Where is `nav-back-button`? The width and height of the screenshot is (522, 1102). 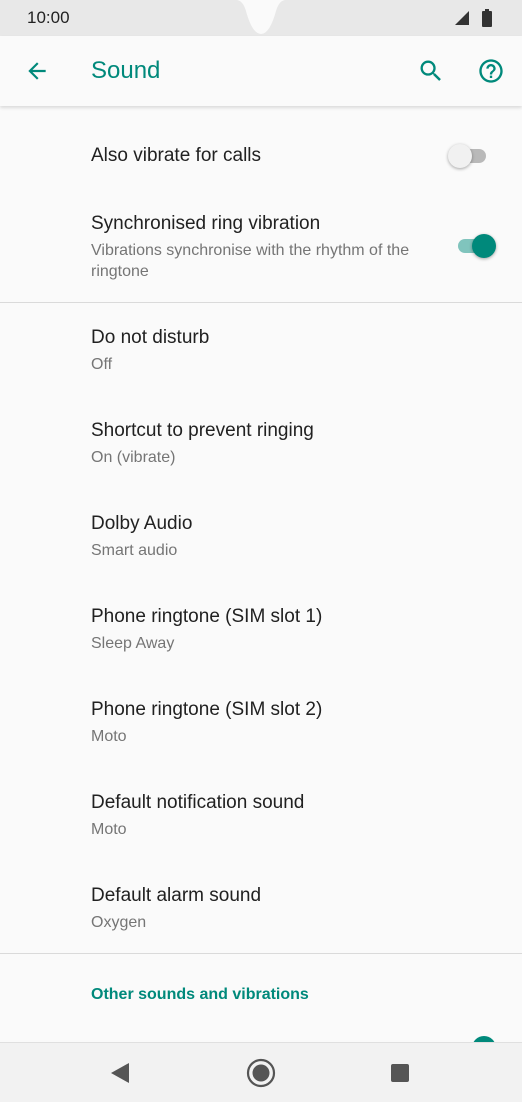
nav-back-button is located at coordinates (120, 1073).